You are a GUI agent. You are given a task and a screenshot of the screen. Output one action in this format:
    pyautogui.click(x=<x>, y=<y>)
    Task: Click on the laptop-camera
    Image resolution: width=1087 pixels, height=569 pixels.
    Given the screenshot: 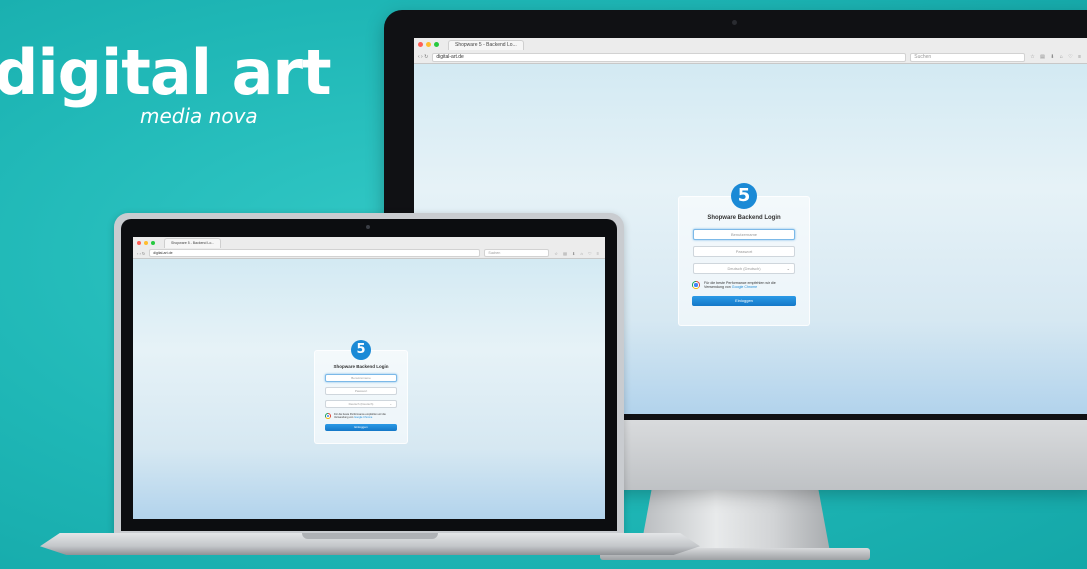 What is the action you would take?
    pyautogui.click(x=368, y=227)
    